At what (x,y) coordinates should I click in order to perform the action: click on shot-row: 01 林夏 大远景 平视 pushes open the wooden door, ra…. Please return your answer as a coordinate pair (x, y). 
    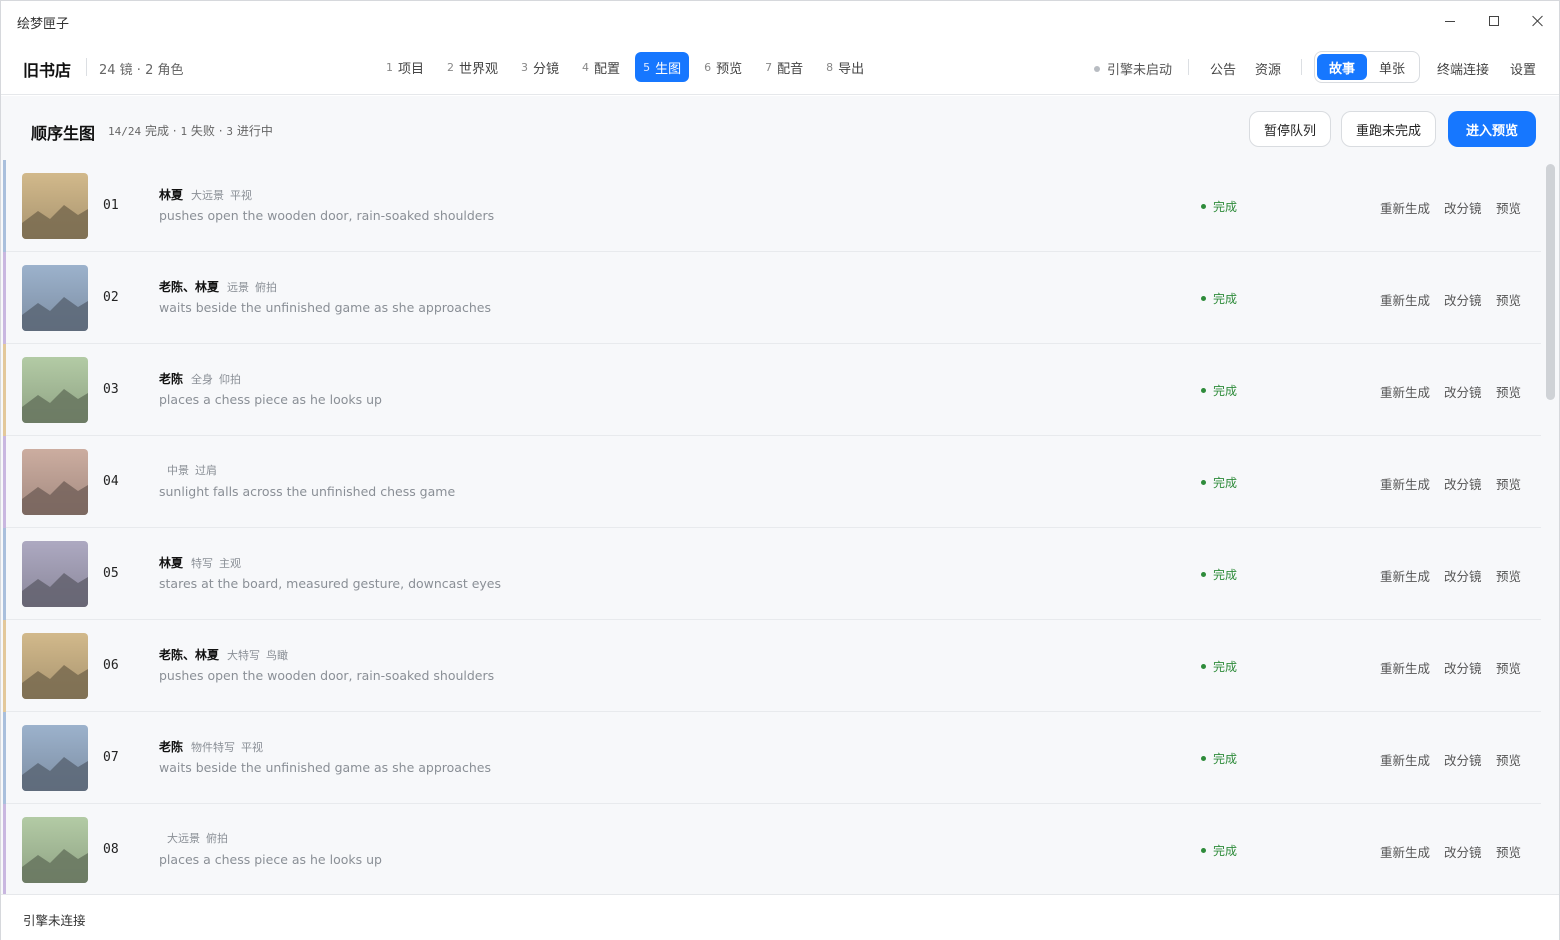
    Looking at the image, I should click on (772, 206).